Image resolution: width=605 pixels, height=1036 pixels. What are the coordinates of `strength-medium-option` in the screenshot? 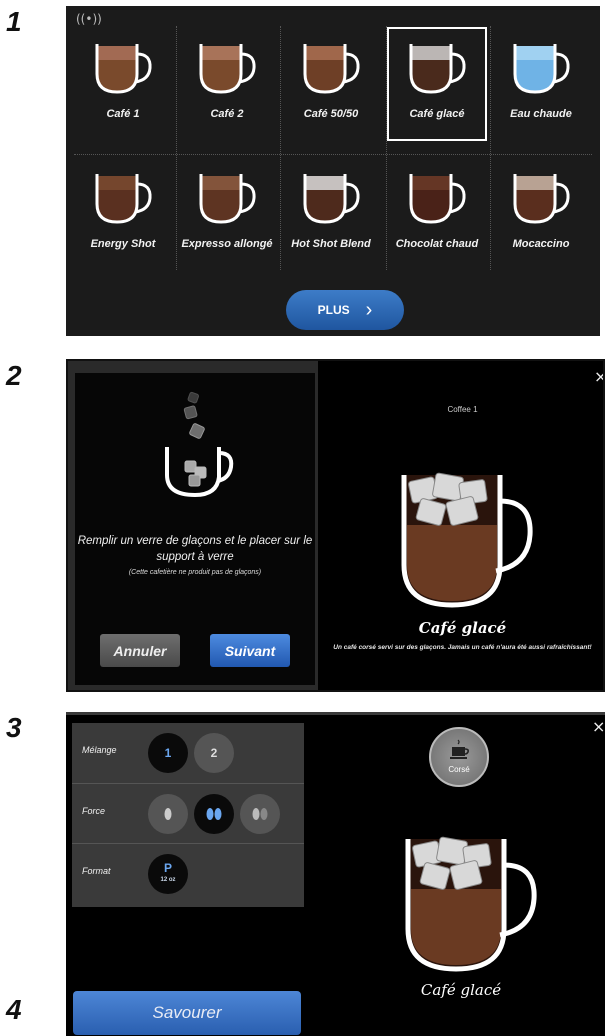 It's located at (214, 814).